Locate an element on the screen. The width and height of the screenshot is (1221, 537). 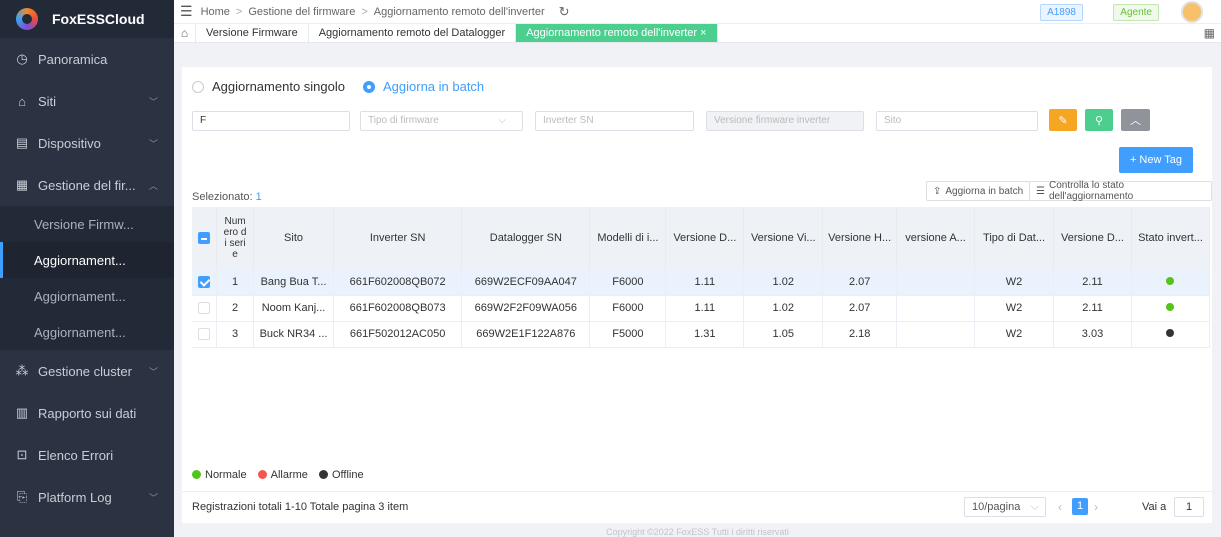
cell-inv: 661F502012AC050 is located at coordinates (398, 334).